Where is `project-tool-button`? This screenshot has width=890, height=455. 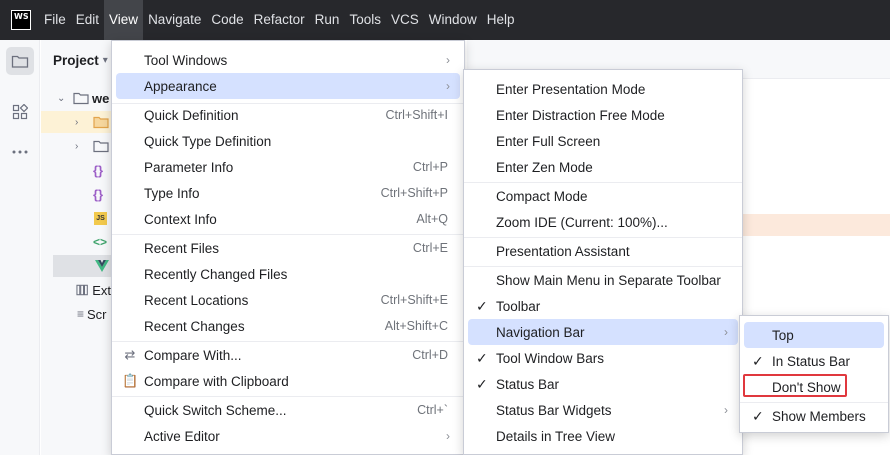 project-tool-button is located at coordinates (20, 61).